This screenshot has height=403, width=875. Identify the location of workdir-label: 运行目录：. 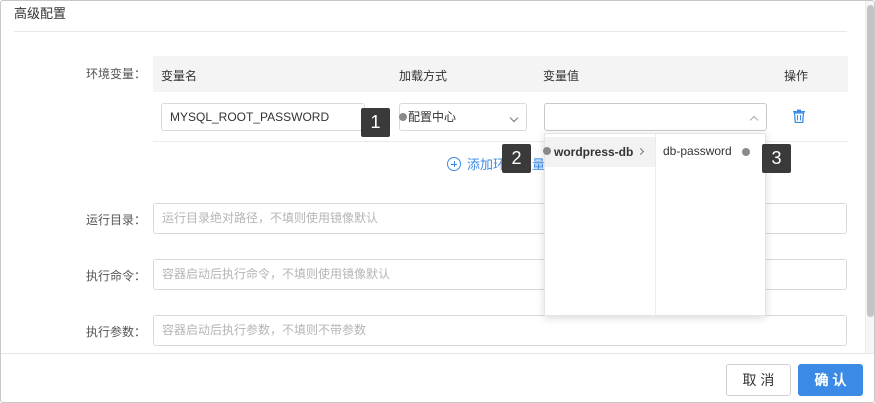
(115, 220).